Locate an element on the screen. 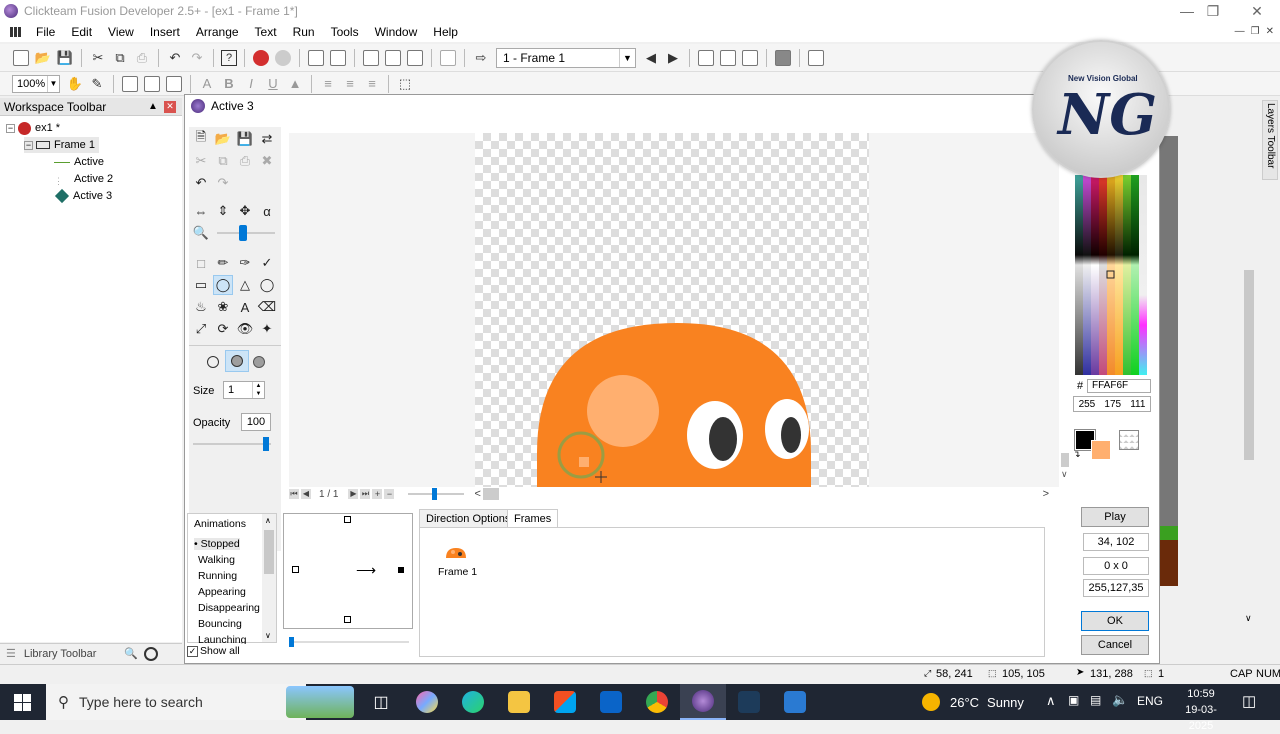 The height and width of the screenshot is (734, 1280). taskbar-remote-desktop is located at coordinates (795, 702).